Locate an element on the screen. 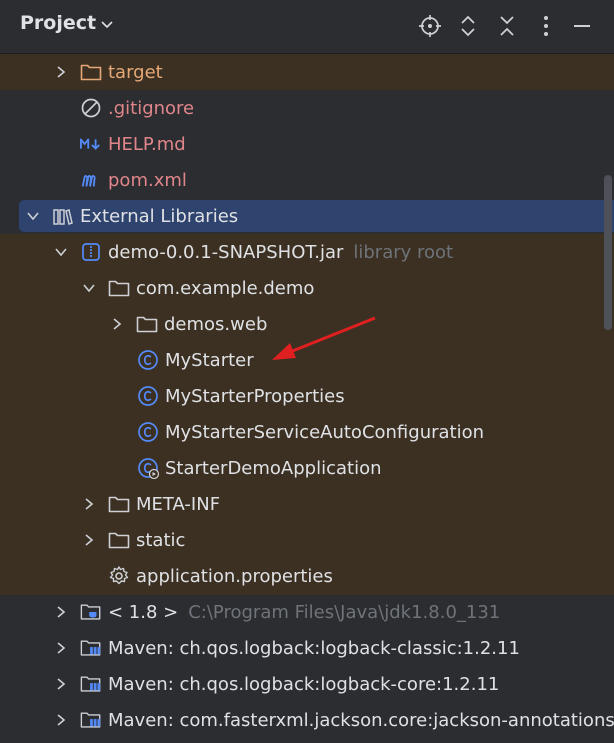 This screenshot has width=614, height=743. tree-item-label: MyStarter is located at coordinates (209, 360).